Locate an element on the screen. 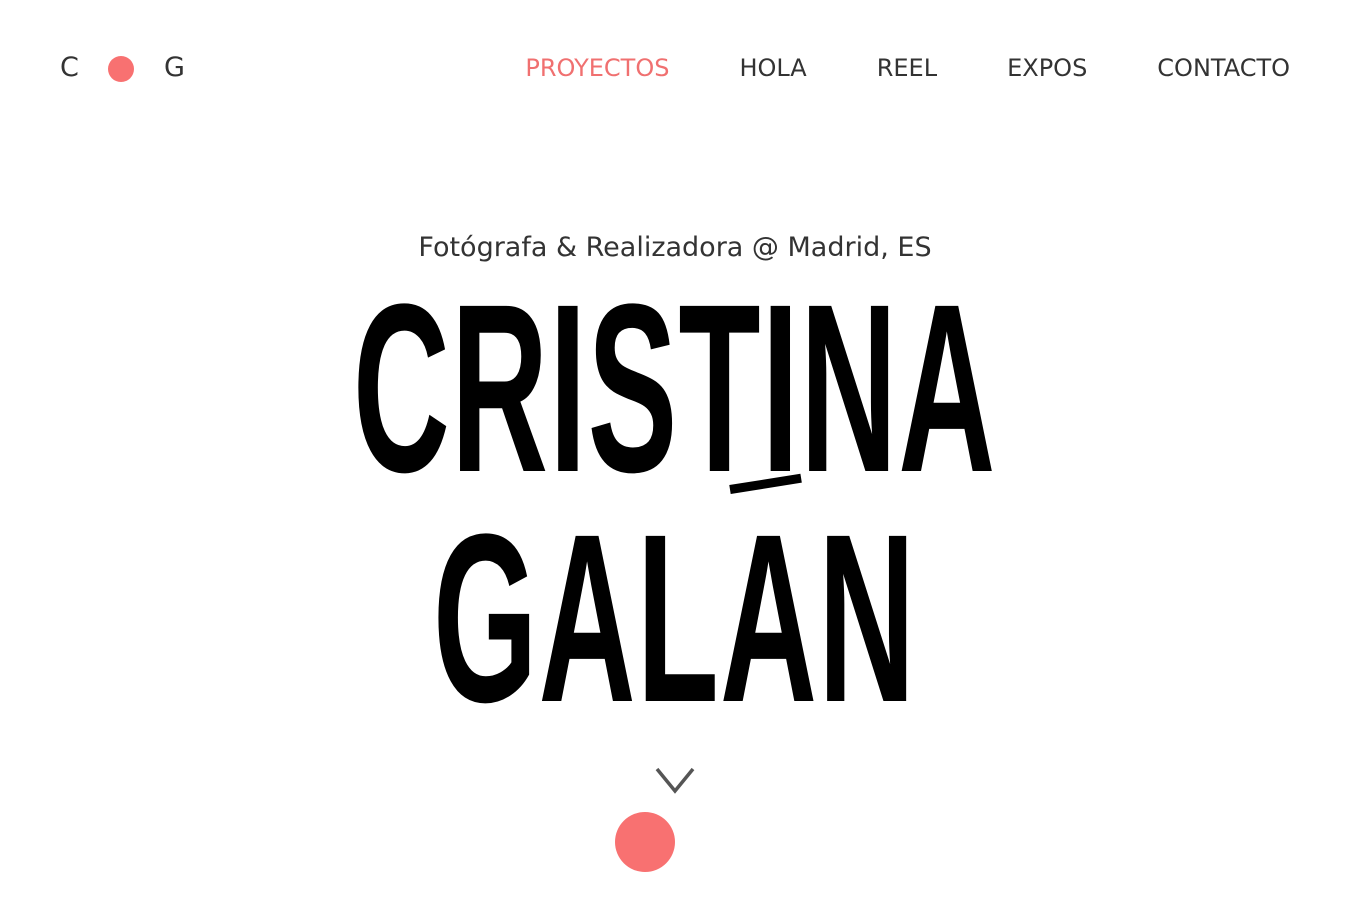 This screenshot has width=1350, height=900. nav-item-hola: HOLA is located at coordinates (772, 68).